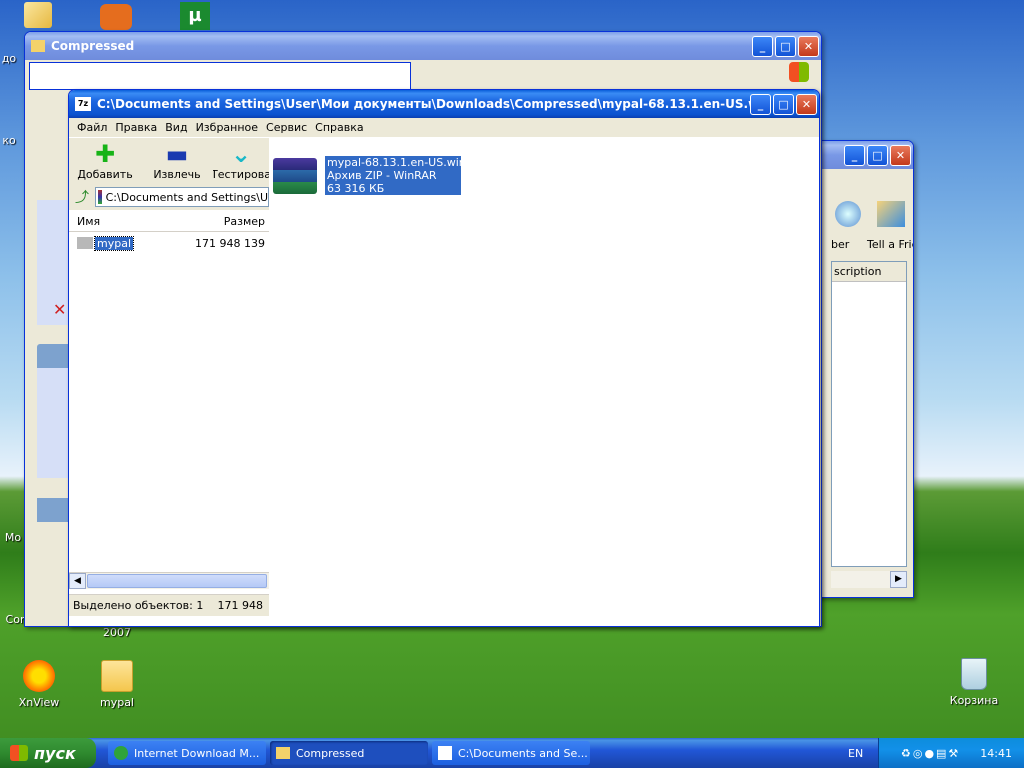 The width and height of the screenshot is (1024, 768). What do you see at coordinates (356, 188) in the screenshot?
I see `archive-size: 63 316 КБ` at bounding box center [356, 188].